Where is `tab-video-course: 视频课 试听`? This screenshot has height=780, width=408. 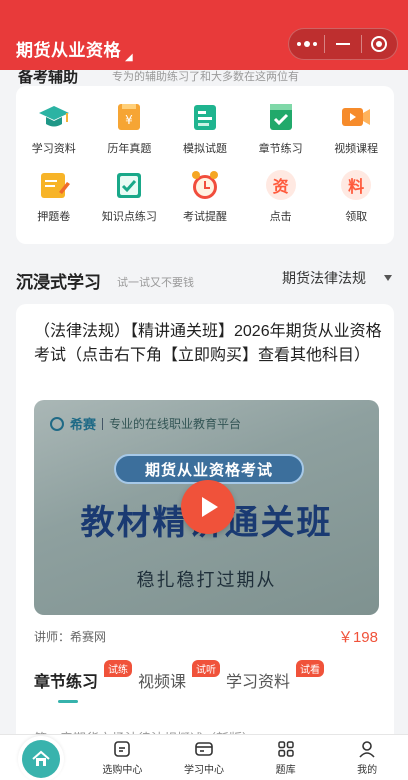 tab-video-course: 视频课 试听 is located at coordinates (179, 676).